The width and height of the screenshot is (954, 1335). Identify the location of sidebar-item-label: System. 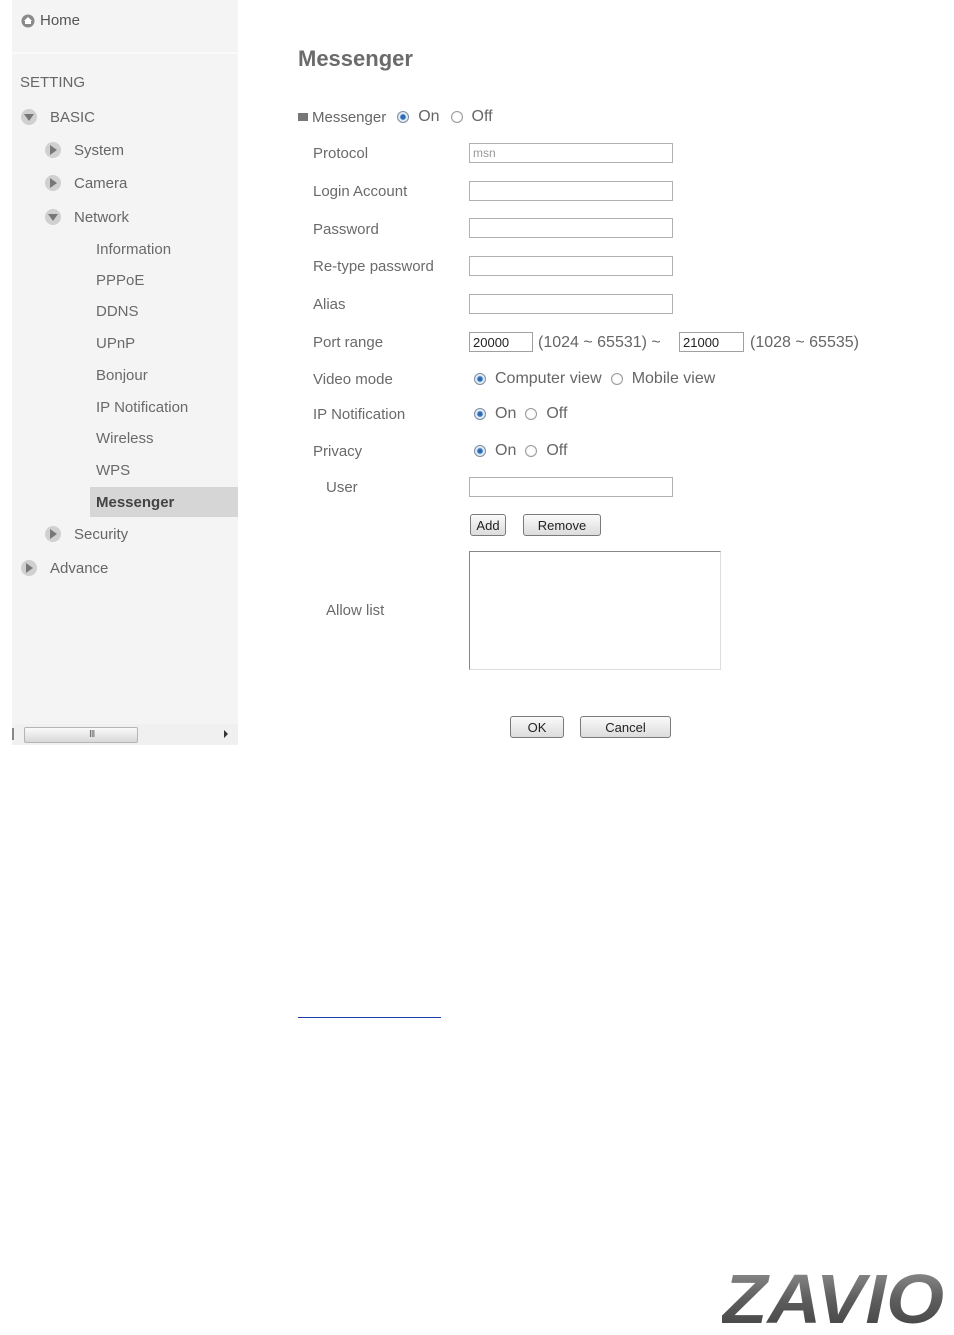
(99, 150).